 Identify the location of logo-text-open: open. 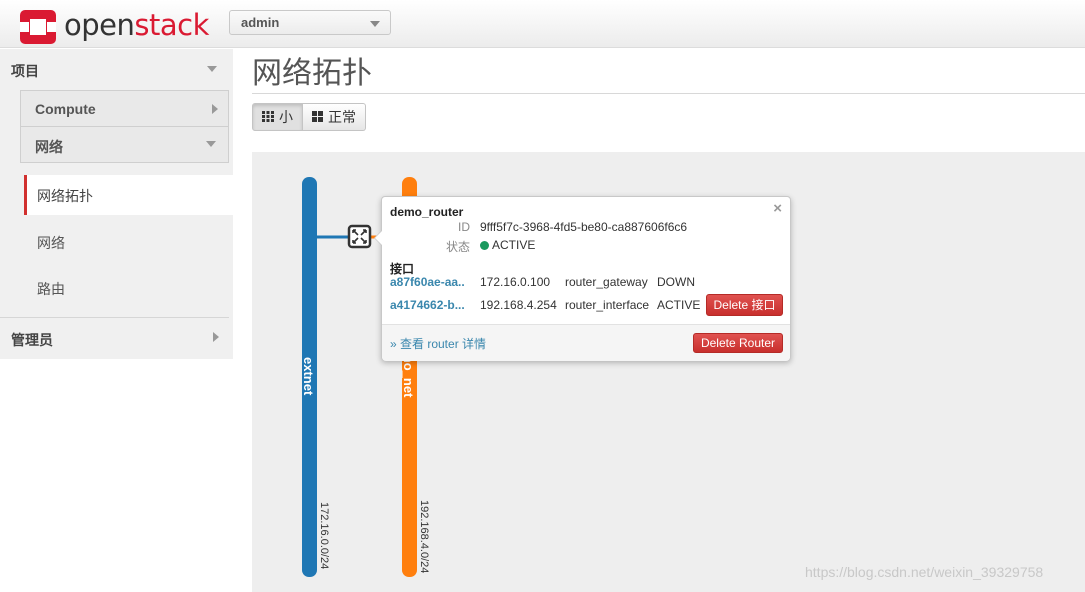
(99, 25).